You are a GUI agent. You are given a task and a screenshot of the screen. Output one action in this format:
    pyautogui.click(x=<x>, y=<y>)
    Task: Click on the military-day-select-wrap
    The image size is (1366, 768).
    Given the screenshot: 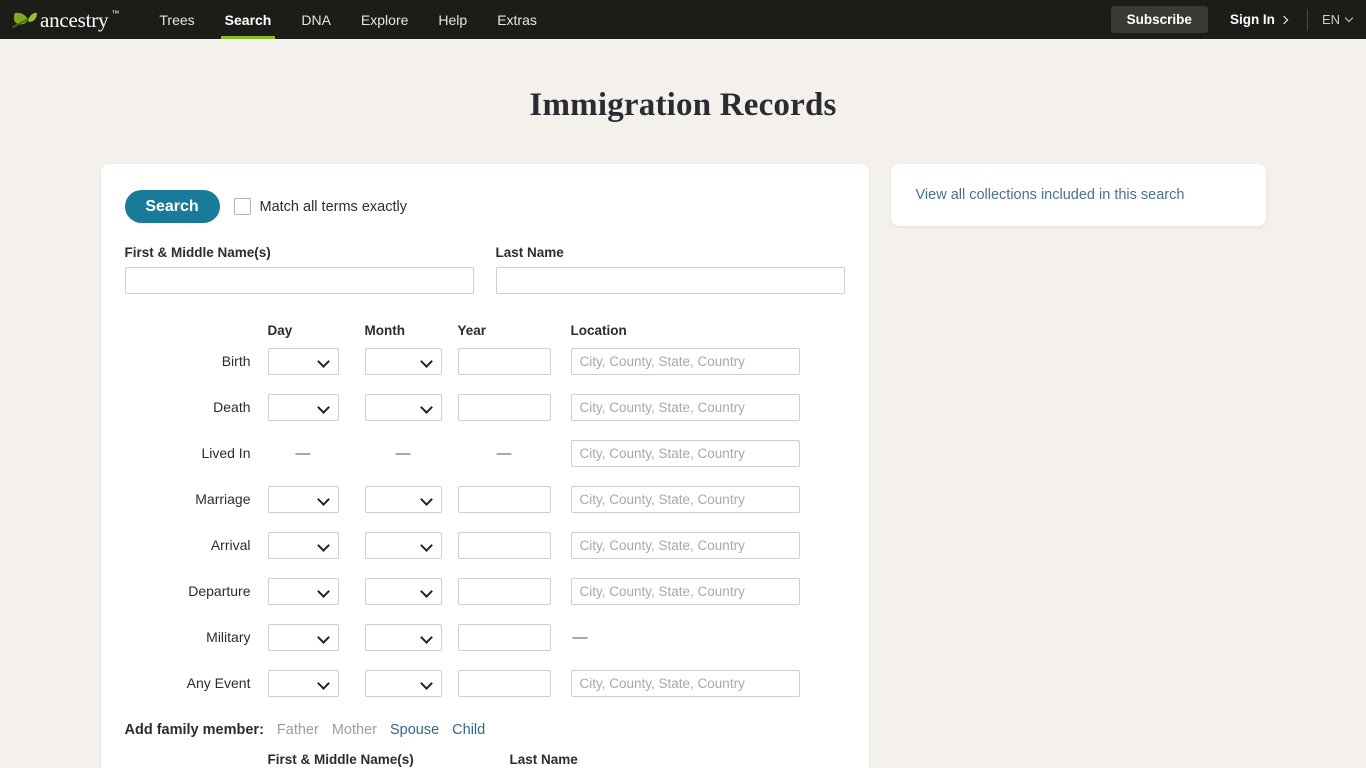 What is the action you would take?
    pyautogui.click(x=303, y=637)
    